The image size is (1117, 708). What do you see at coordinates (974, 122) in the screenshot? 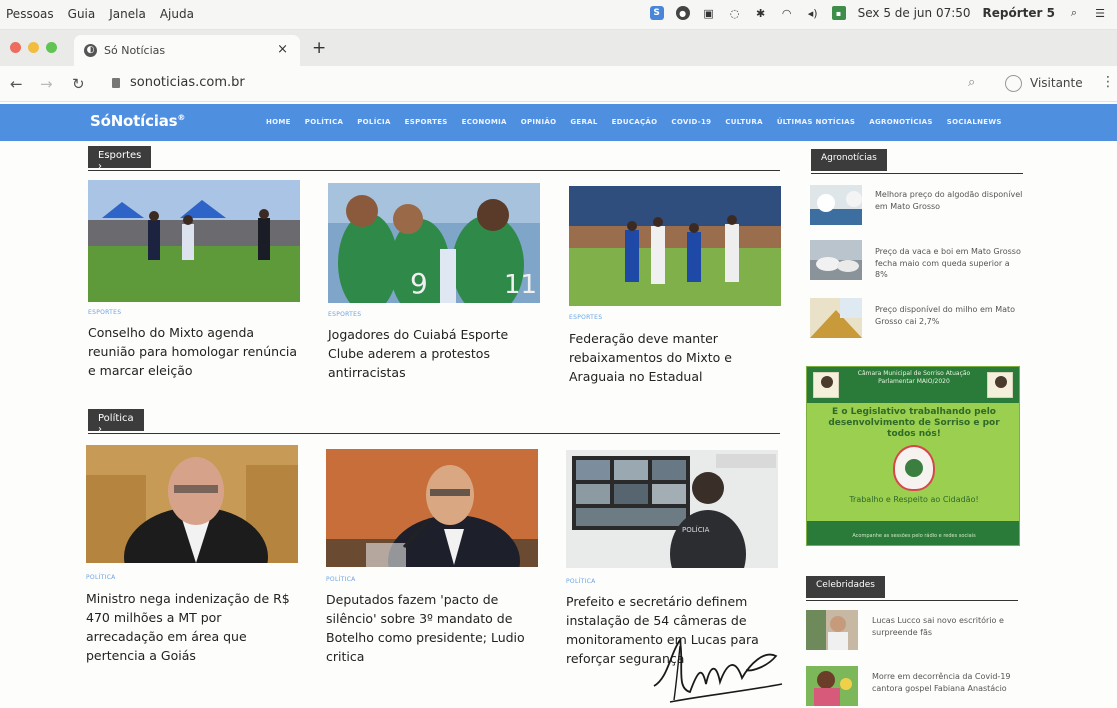
I see `nav-socialnews: SOCIALNEWS` at bounding box center [974, 122].